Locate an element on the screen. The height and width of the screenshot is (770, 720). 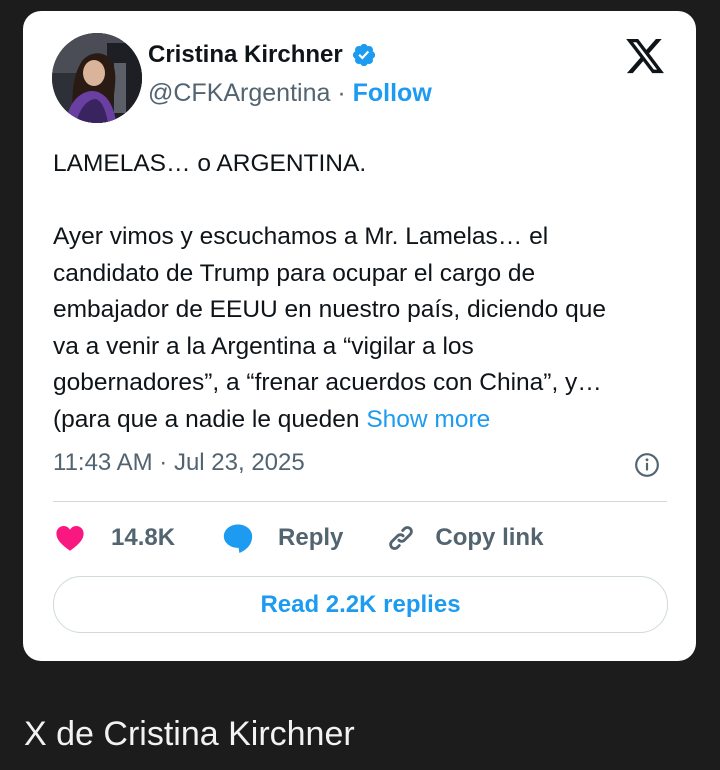
info-icon is located at coordinates (647, 465).